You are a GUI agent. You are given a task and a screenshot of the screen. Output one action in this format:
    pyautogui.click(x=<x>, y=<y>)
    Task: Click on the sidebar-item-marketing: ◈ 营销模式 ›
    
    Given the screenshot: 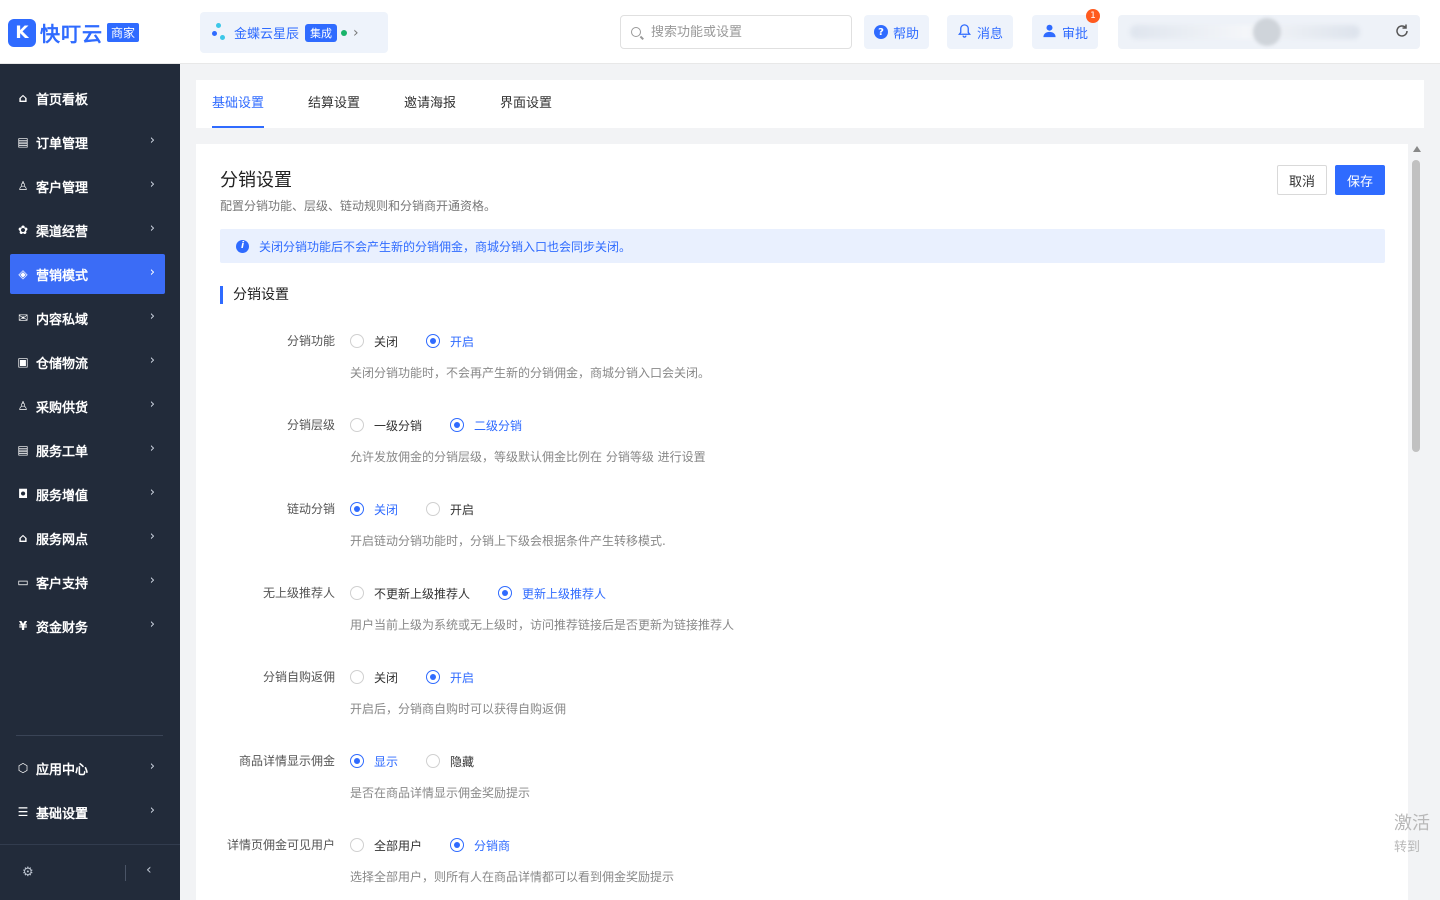 What is the action you would take?
    pyautogui.click(x=87, y=274)
    